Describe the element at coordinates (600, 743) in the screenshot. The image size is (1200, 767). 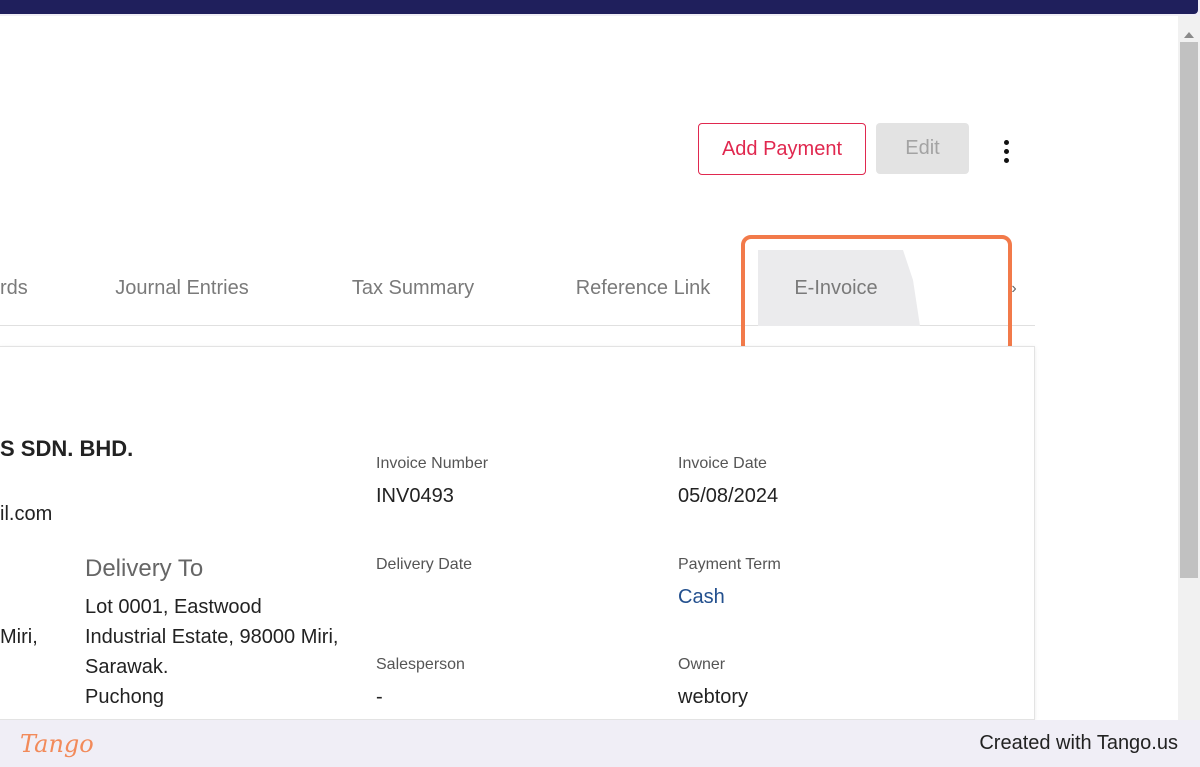
I see `tango-footer: Tango Created with Tango.us` at that location.